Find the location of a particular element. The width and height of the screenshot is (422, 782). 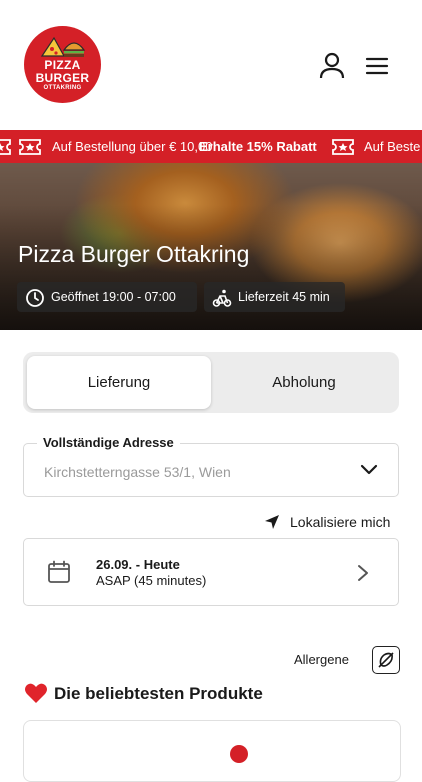

user-icon is located at coordinates (332, 65).